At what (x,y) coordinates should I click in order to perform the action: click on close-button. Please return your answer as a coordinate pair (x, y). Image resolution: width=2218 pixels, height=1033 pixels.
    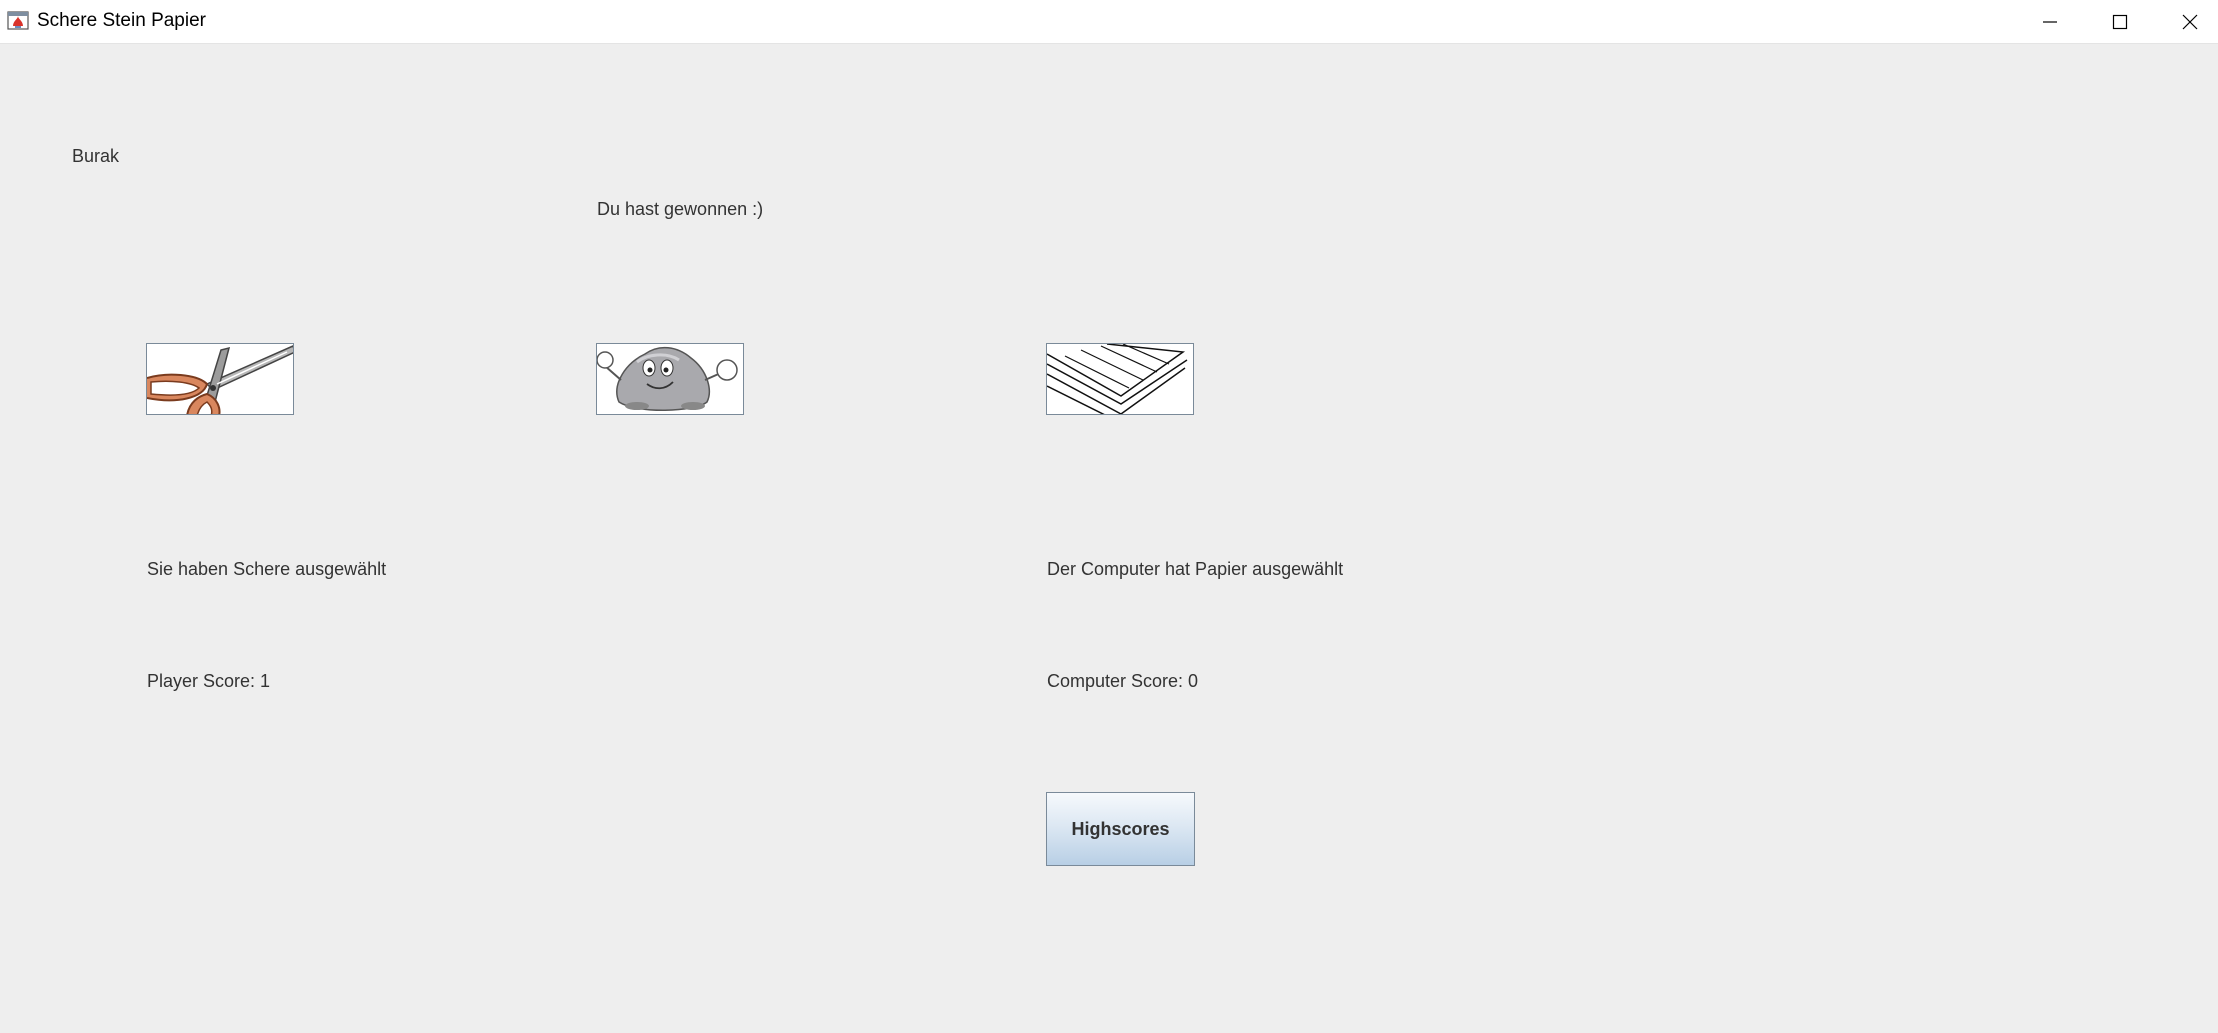
    Looking at the image, I should click on (2186, 21).